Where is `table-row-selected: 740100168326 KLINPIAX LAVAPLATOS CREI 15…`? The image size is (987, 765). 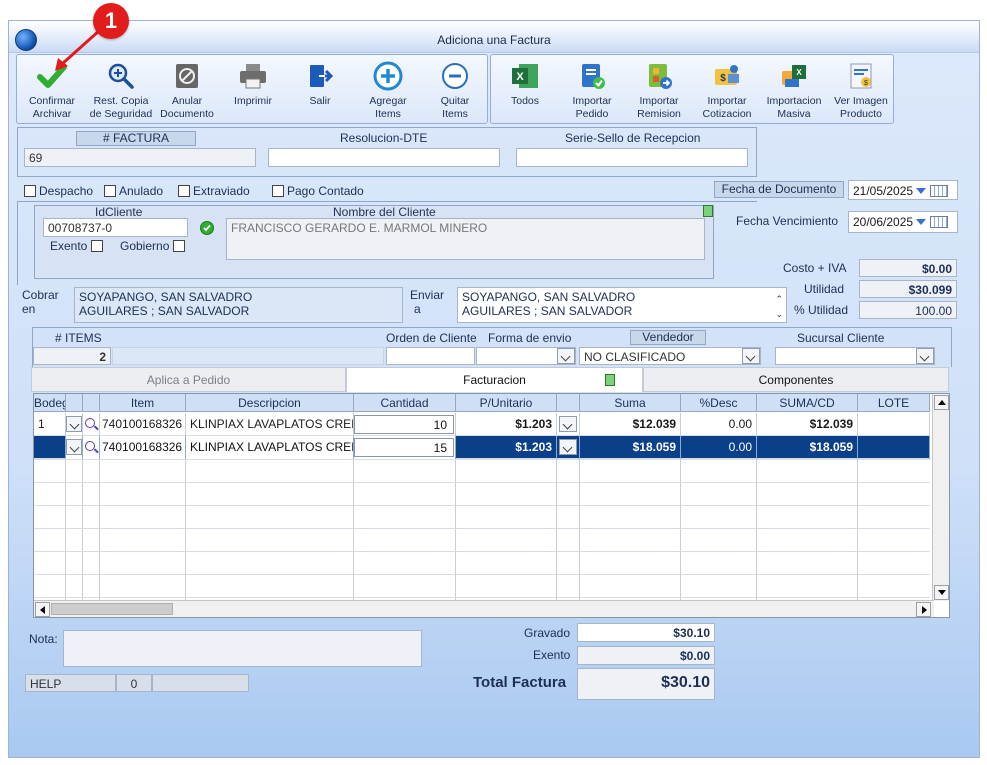
table-row-selected: 740100168326 KLINPIAX LAVAPLATOS CREI 15… is located at coordinates (482, 447).